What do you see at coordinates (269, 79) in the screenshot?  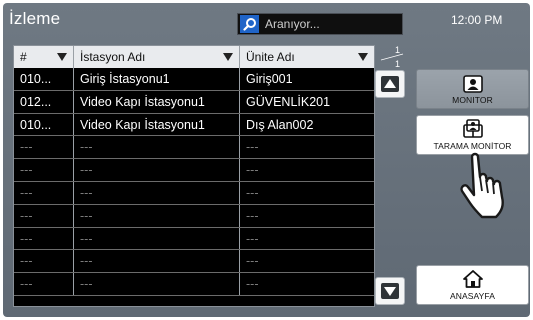 I see `cell-unit-name: Giriş001` at bounding box center [269, 79].